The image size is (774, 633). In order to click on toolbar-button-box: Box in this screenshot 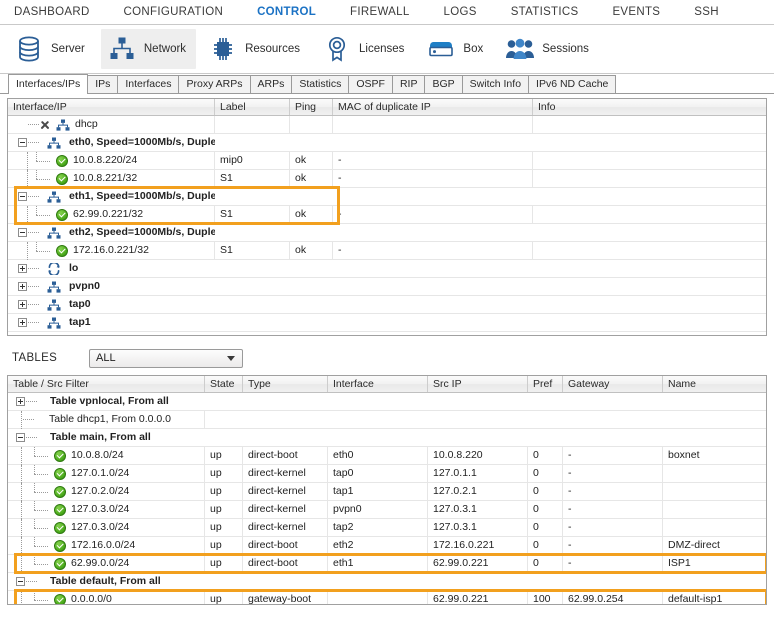, I will do `click(456, 49)`.